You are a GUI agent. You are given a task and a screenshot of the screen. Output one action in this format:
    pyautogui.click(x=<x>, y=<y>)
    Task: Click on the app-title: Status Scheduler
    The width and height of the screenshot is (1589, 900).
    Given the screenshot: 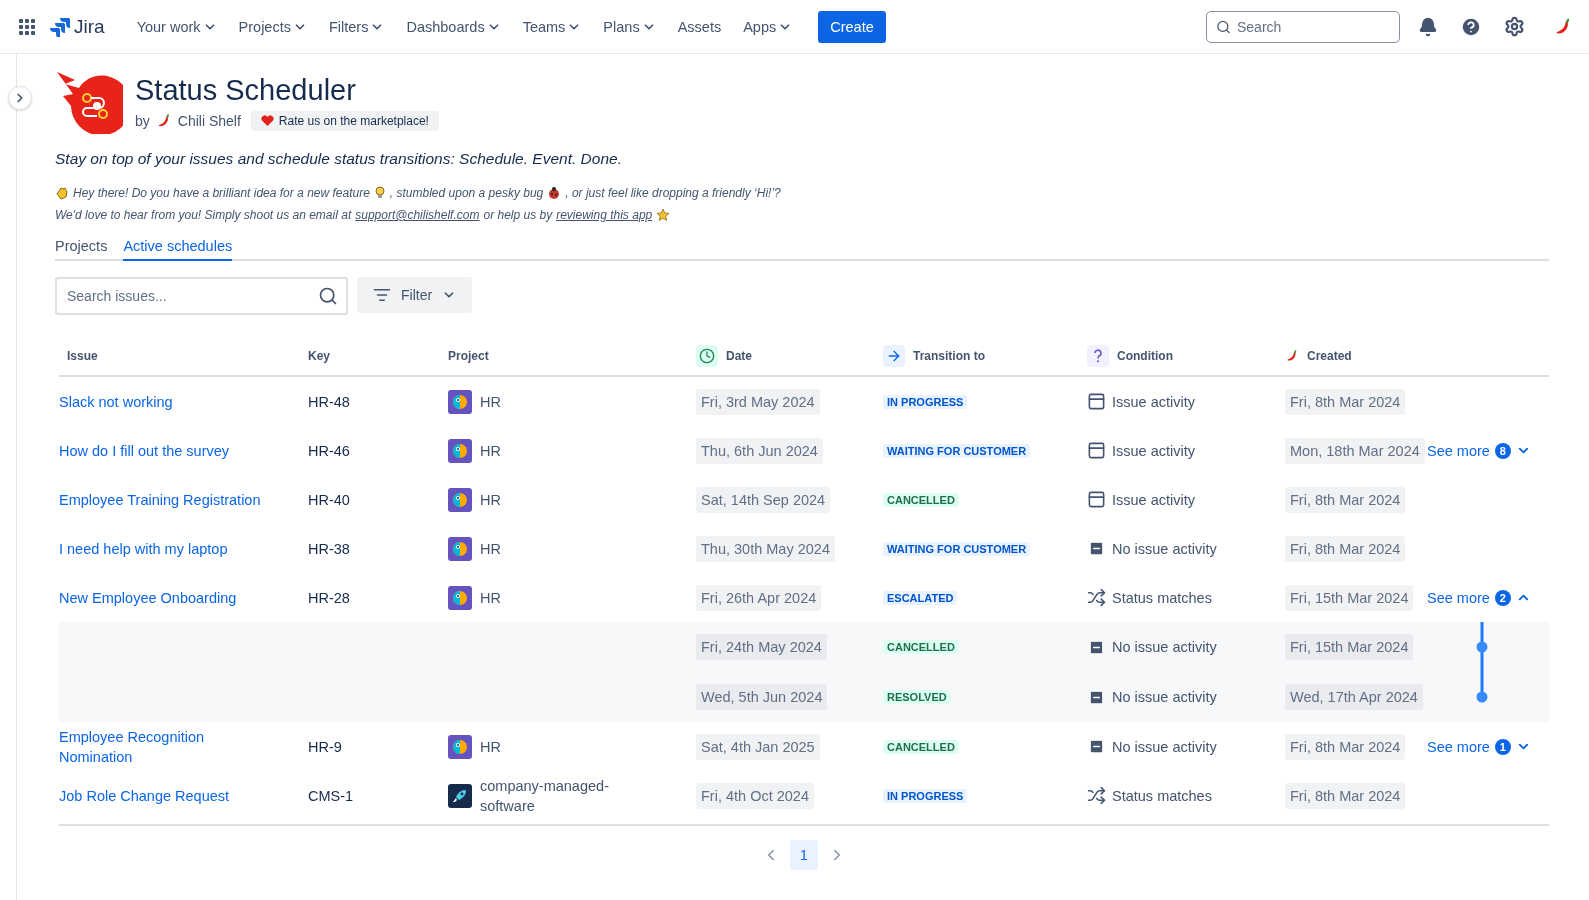 What is the action you would take?
    pyautogui.click(x=246, y=90)
    